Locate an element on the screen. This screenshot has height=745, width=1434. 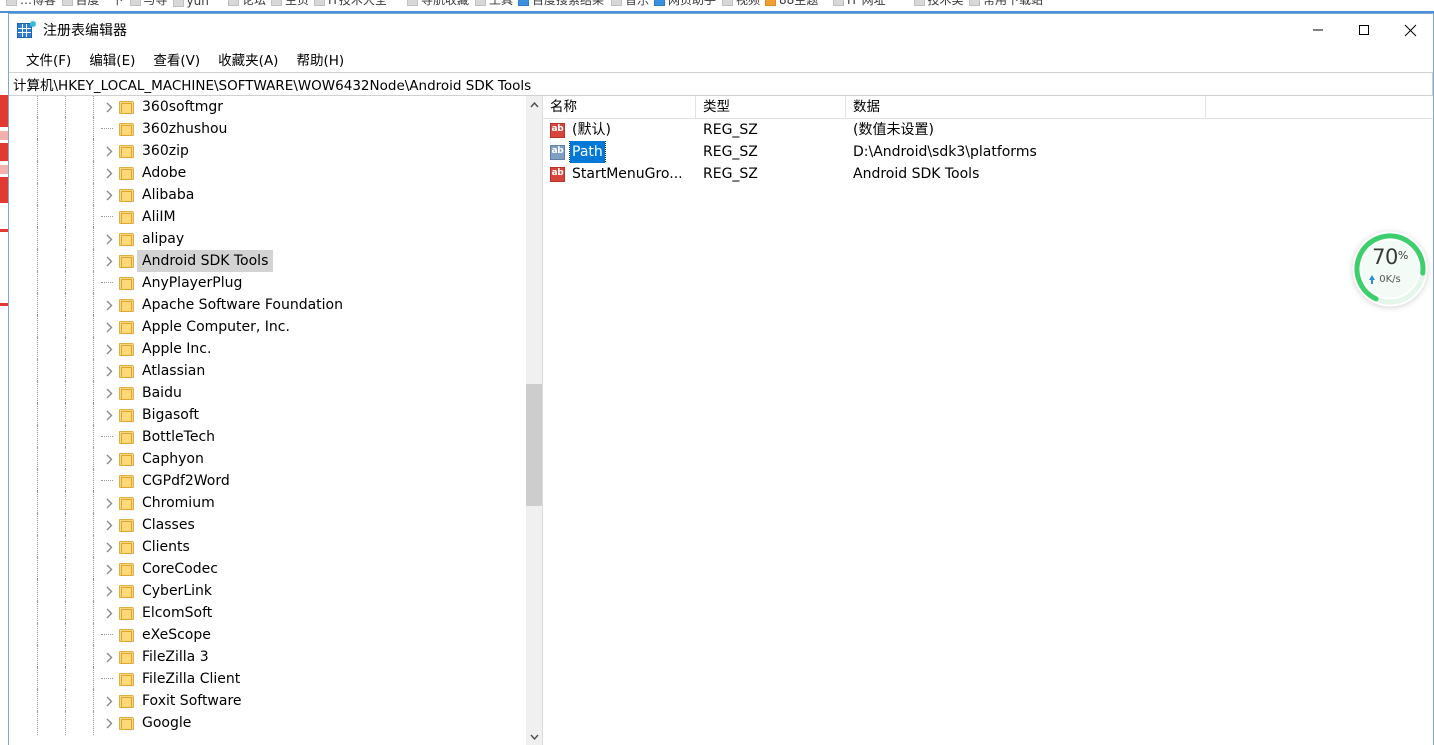
background-bookmark-item: 88主题 is located at coordinates (791, 4).